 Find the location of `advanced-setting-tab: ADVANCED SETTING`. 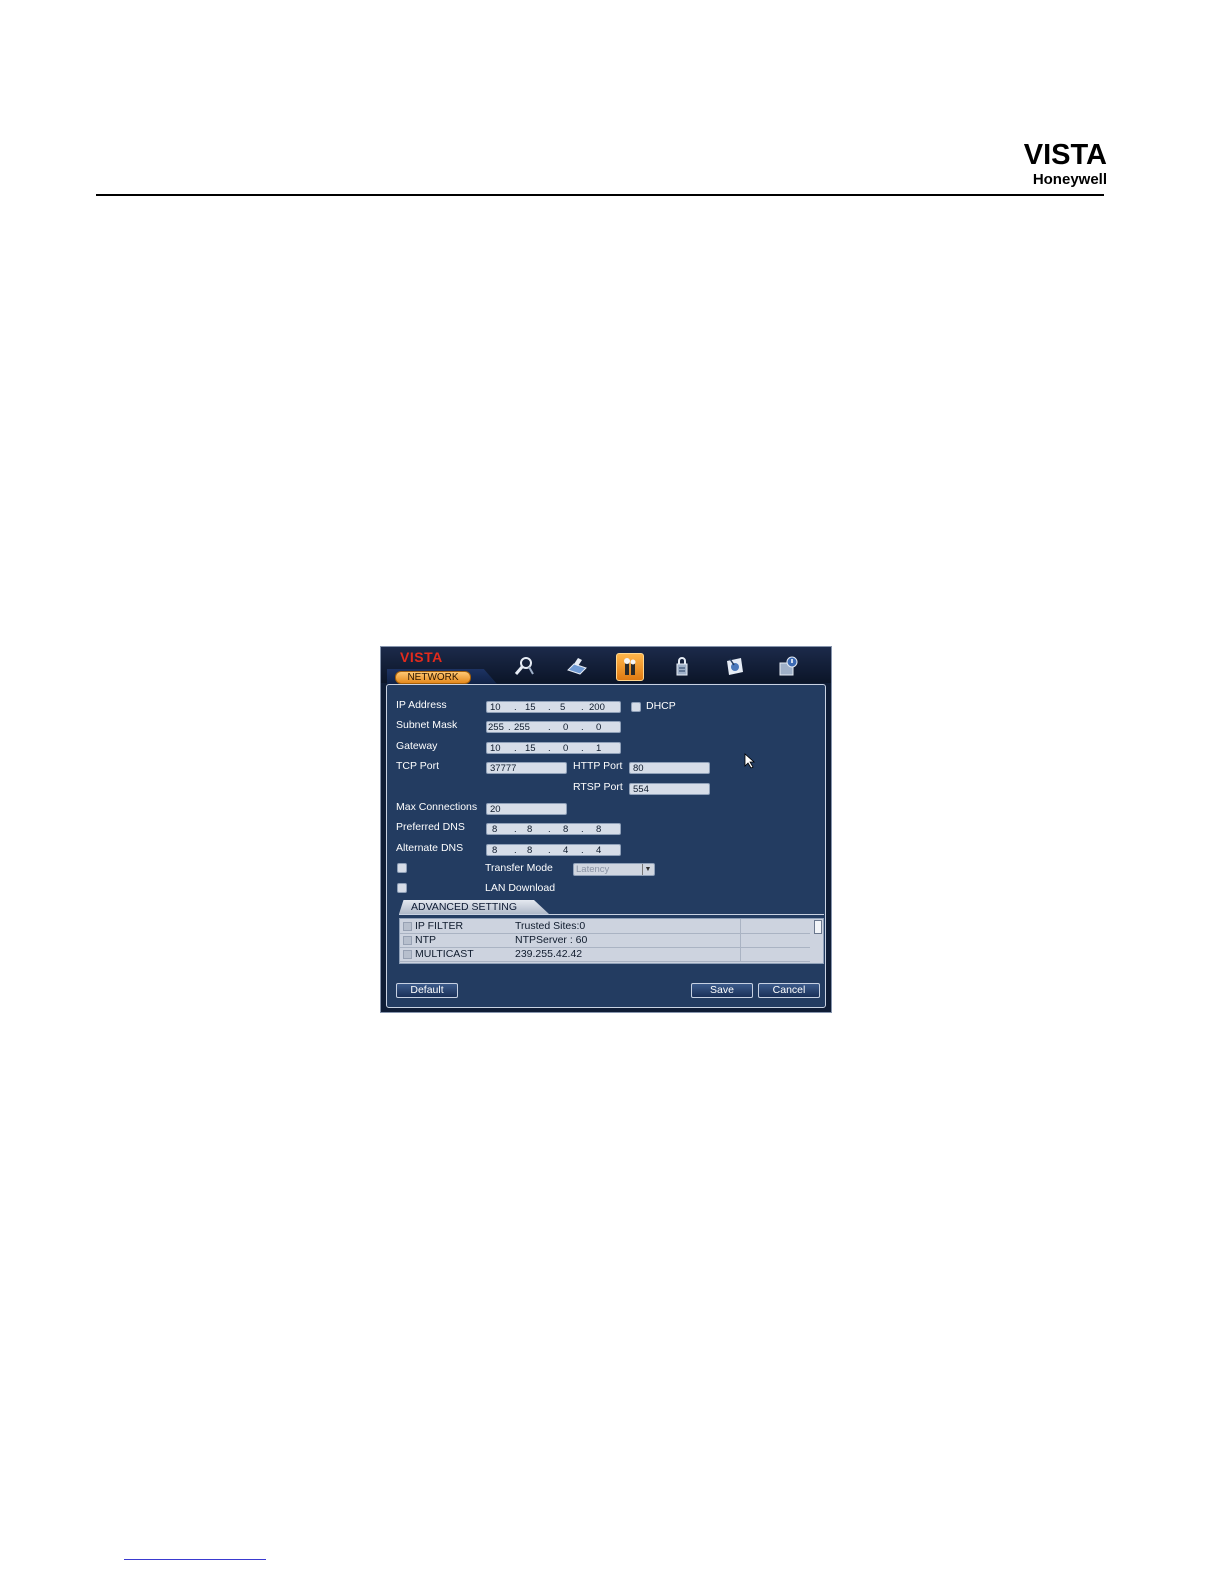

advanced-setting-tab: ADVANCED SETTING is located at coordinates (474, 907).